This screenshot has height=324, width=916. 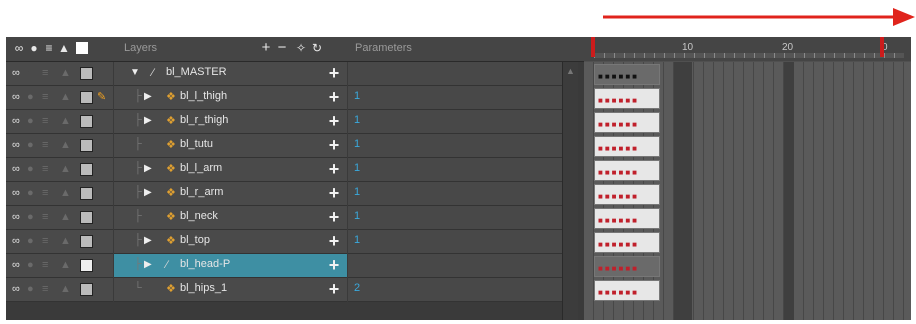 I want to click on layer-name-cell: ├ ▶ ❖ bl_l_thigh +, so click(x=230, y=98).